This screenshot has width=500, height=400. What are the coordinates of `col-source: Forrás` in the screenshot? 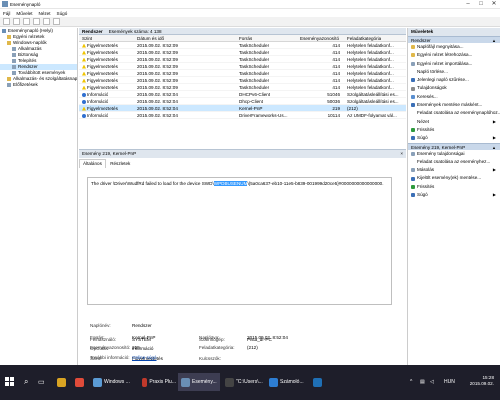 It's located at (245, 38).